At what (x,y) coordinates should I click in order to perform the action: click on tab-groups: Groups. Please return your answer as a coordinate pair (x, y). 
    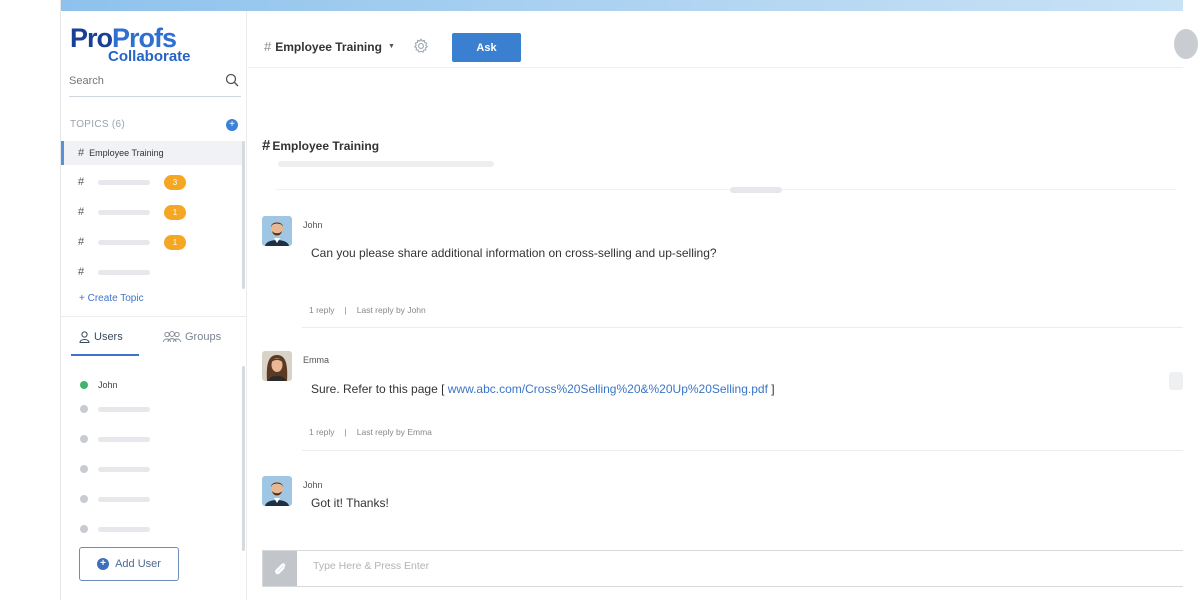
    Looking at the image, I should click on (192, 337).